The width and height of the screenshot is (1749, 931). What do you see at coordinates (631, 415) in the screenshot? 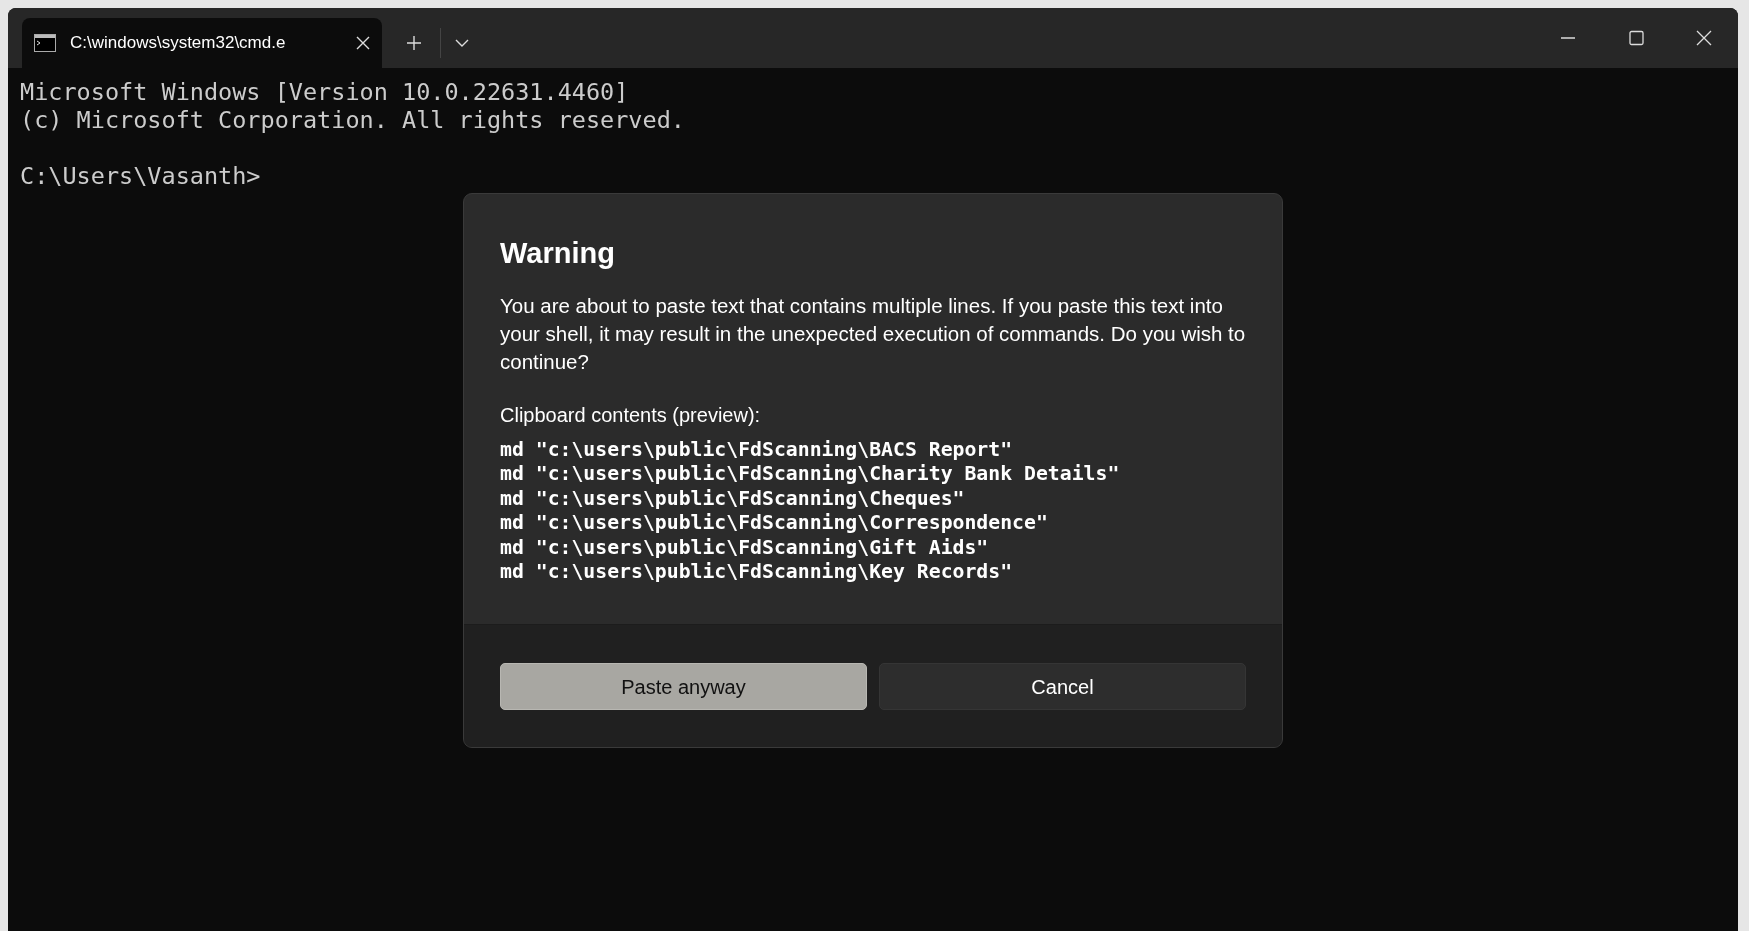
I see `preview-label: Clipboard contents (preview):` at bounding box center [631, 415].